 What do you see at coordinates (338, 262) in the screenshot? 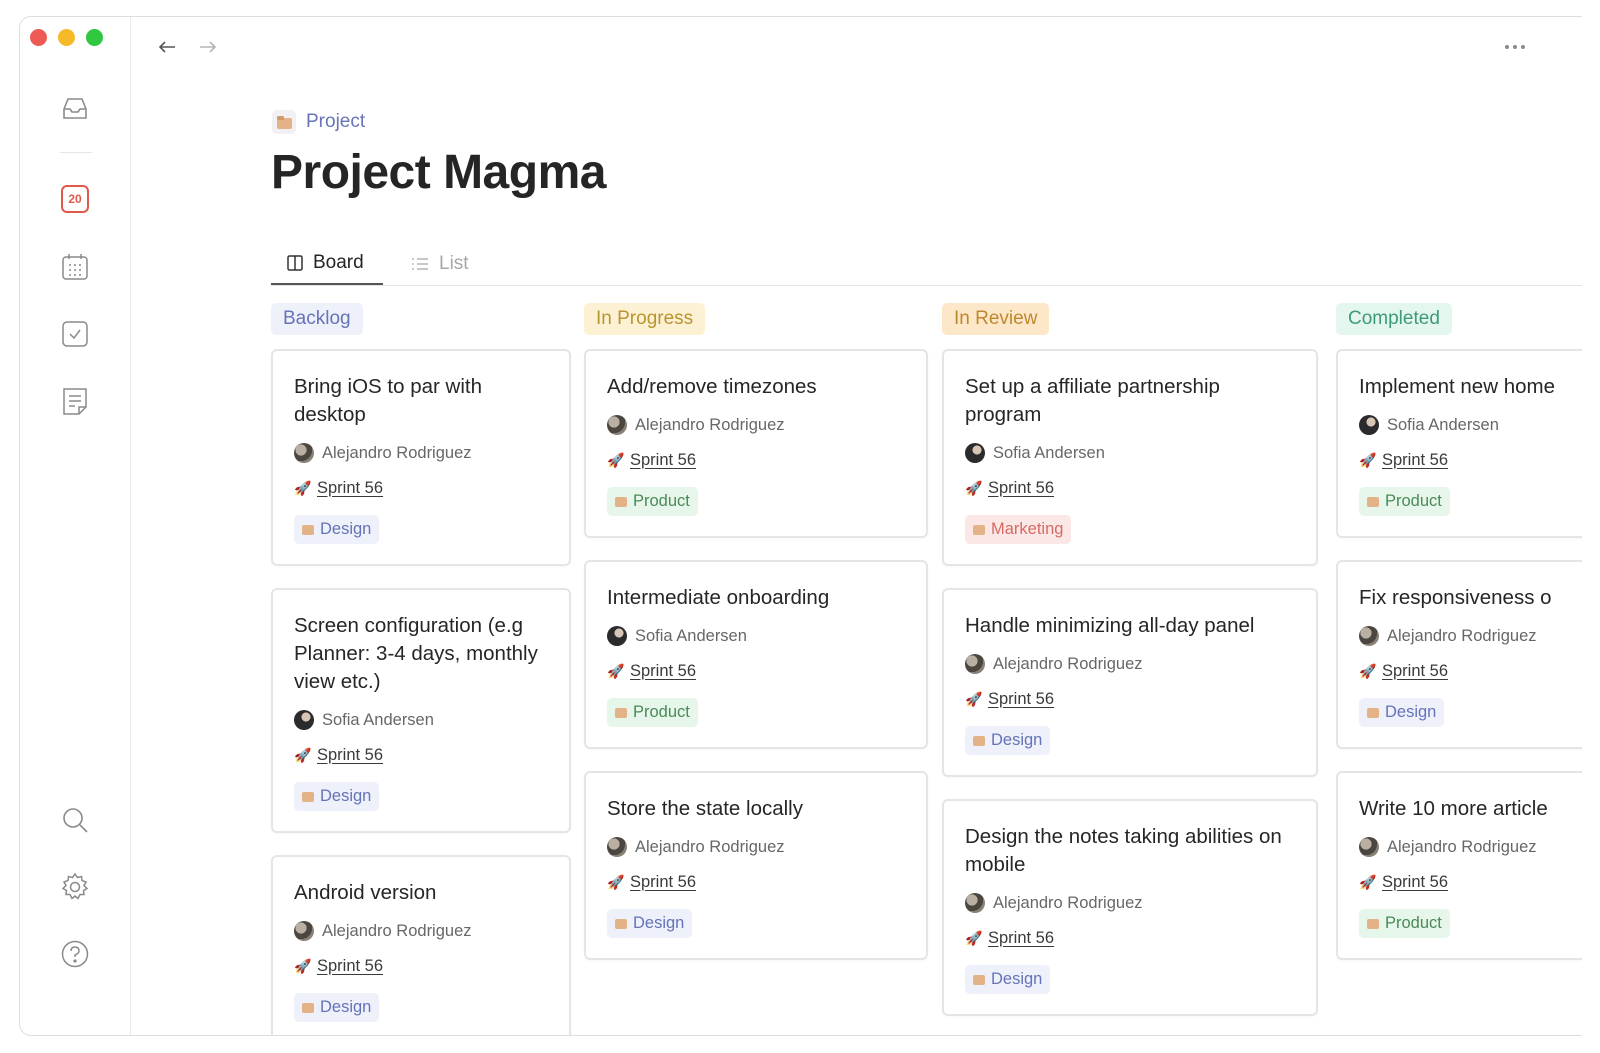
I see `tab-board-label: Board` at bounding box center [338, 262].